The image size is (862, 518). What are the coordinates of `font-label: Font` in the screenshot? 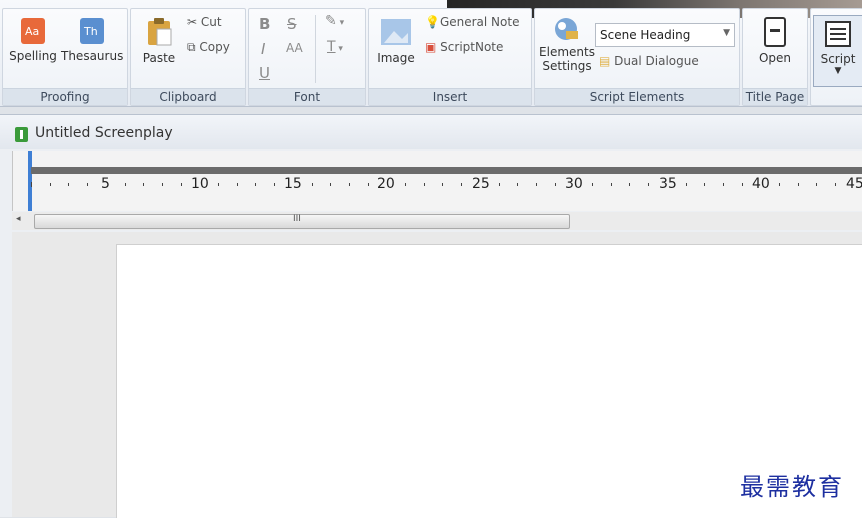 It's located at (307, 96).